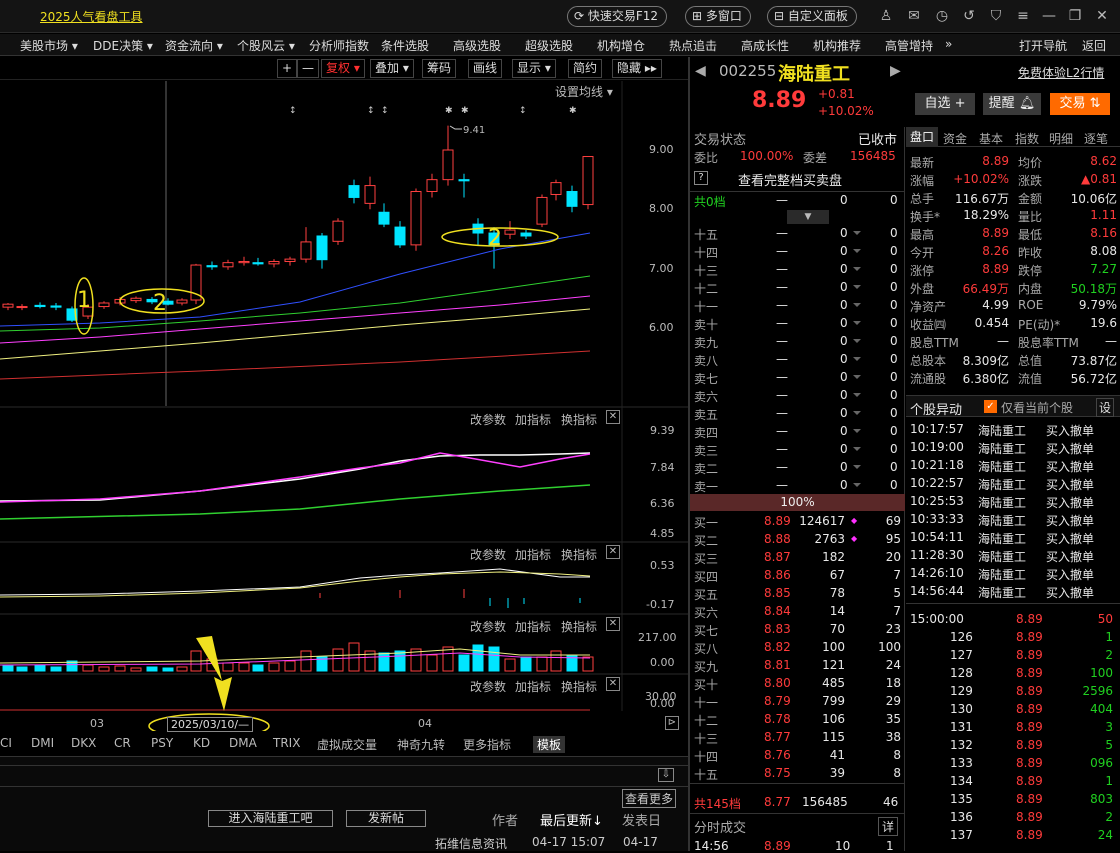 The width and height of the screenshot is (1120, 853). I want to click on tab-template: 模板, so click(549, 744).